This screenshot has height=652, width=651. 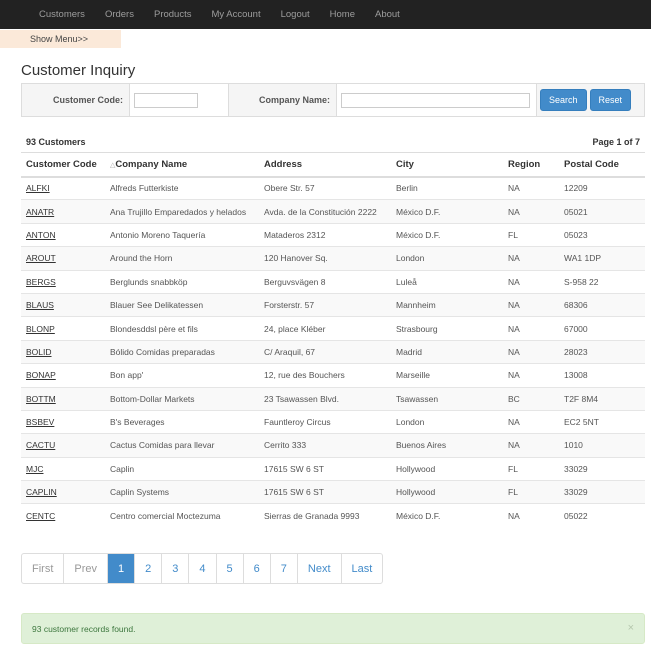 I want to click on customer-code-link: BOLID, so click(x=39, y=352).